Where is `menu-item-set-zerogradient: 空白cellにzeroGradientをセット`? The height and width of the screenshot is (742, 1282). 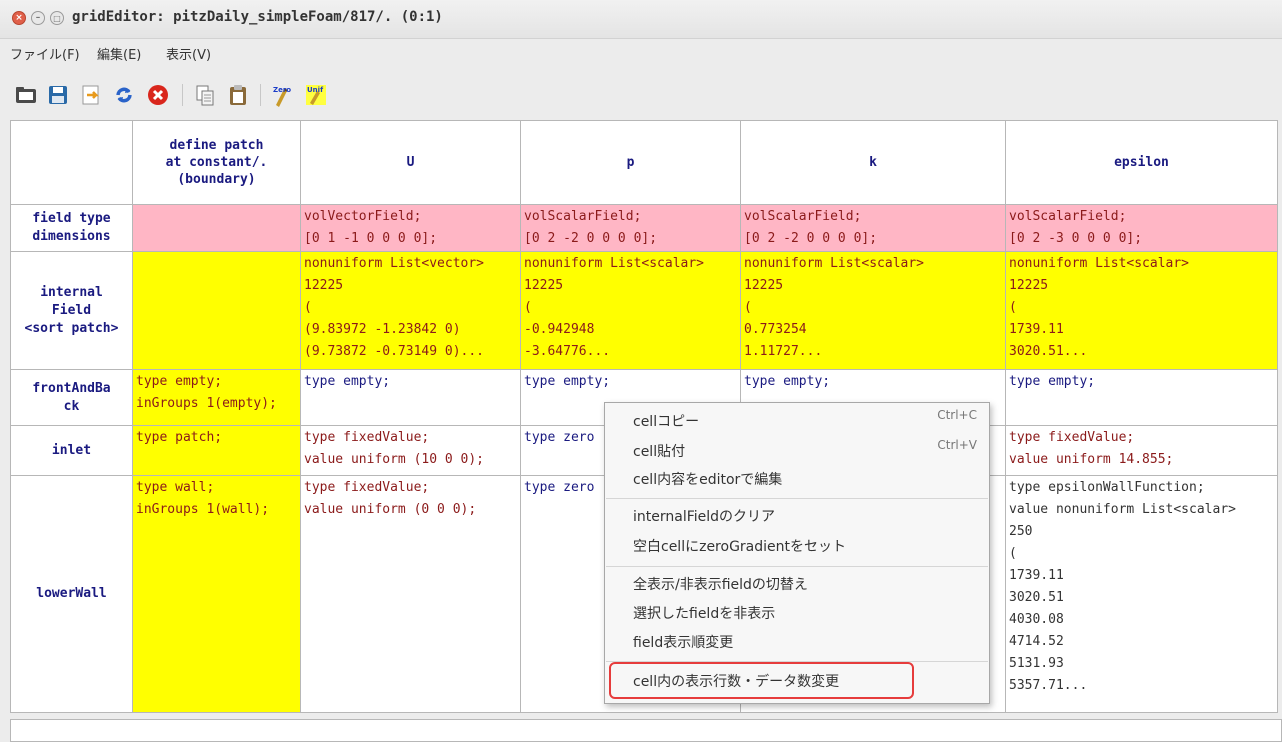
menu-item-set-zerogradient: 空白cellにzeroGradientをセット is located at coordinates (797, 547).